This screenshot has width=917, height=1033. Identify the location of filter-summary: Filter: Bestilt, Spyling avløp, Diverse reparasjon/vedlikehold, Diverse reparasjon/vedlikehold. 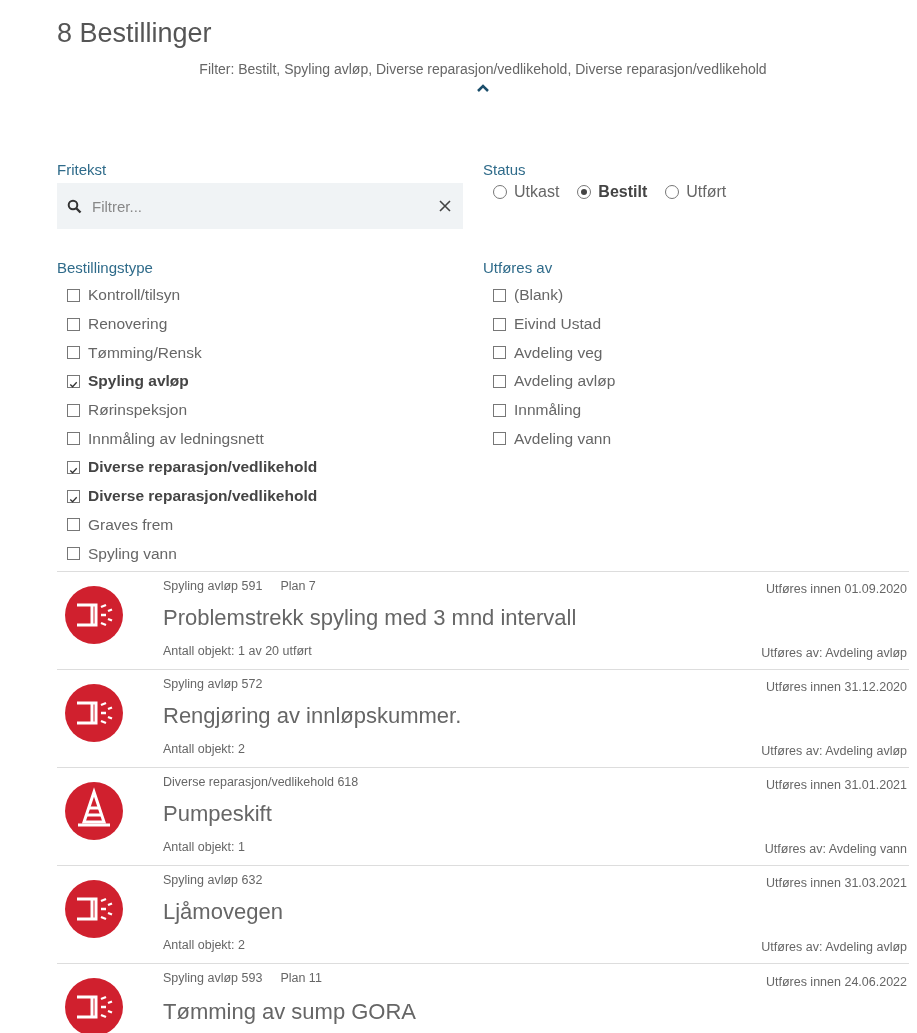
(483, 69).